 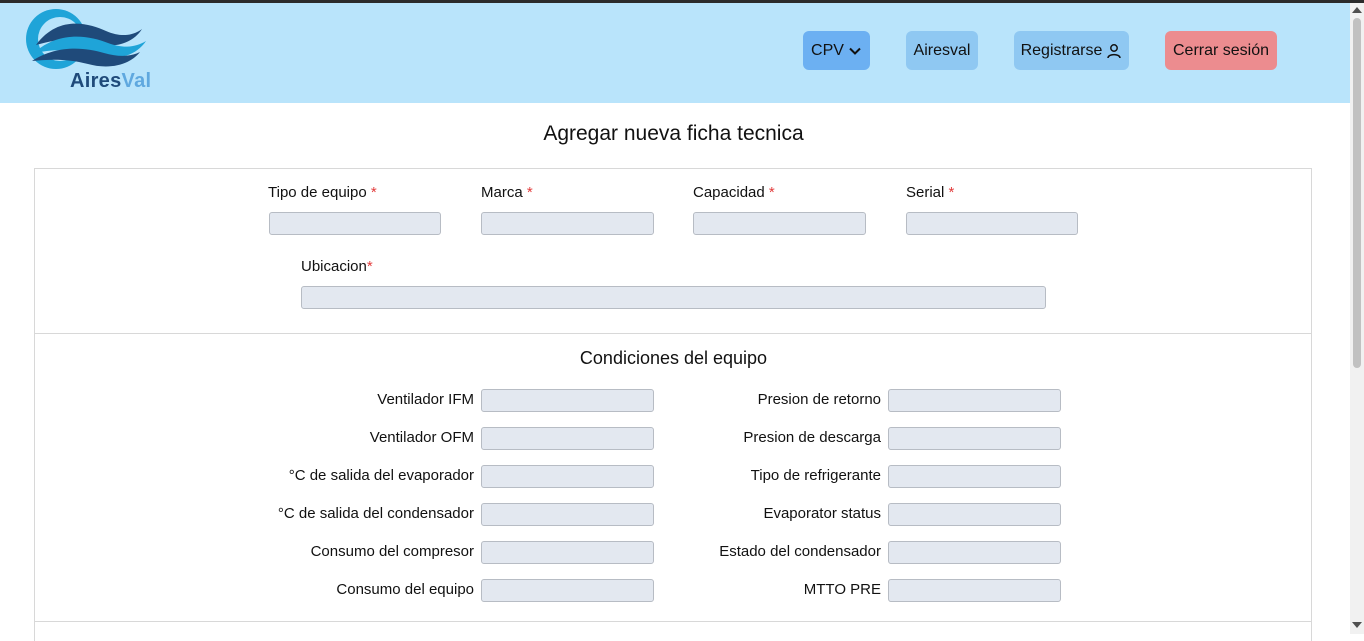 I want to click on scroll-up-arrow-icon, so click(x=1357, y=10).